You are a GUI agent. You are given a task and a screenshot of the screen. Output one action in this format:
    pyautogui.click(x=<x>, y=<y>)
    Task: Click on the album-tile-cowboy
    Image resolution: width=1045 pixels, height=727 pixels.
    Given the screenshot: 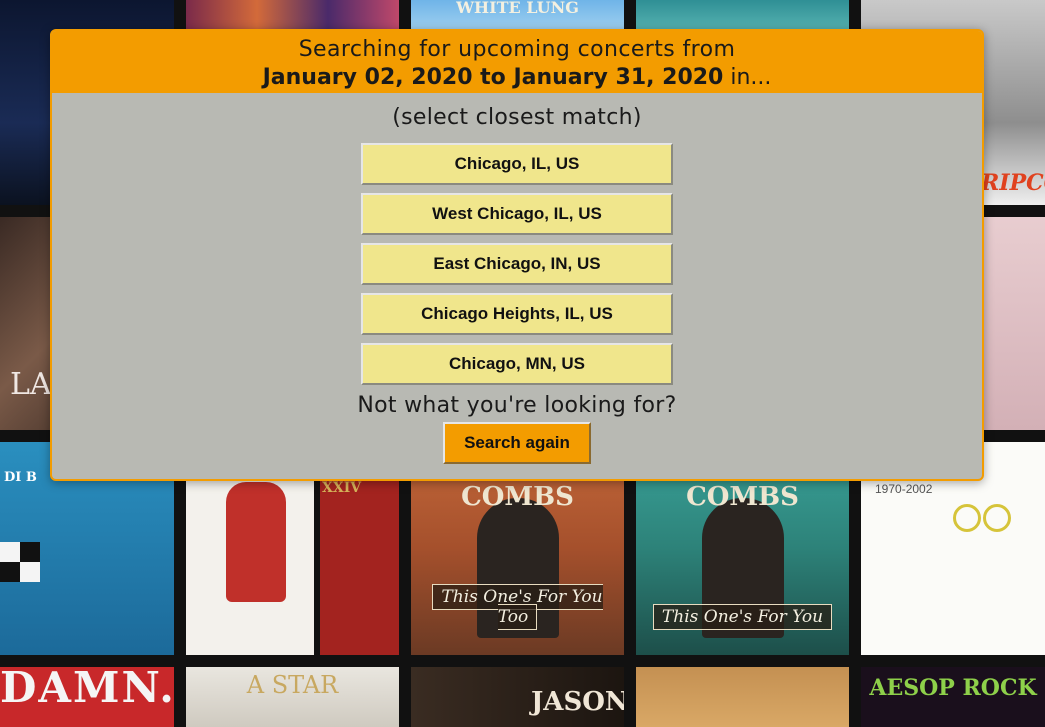 What is the action you would take?
    pyautogui.click(x=742, y=697)
    